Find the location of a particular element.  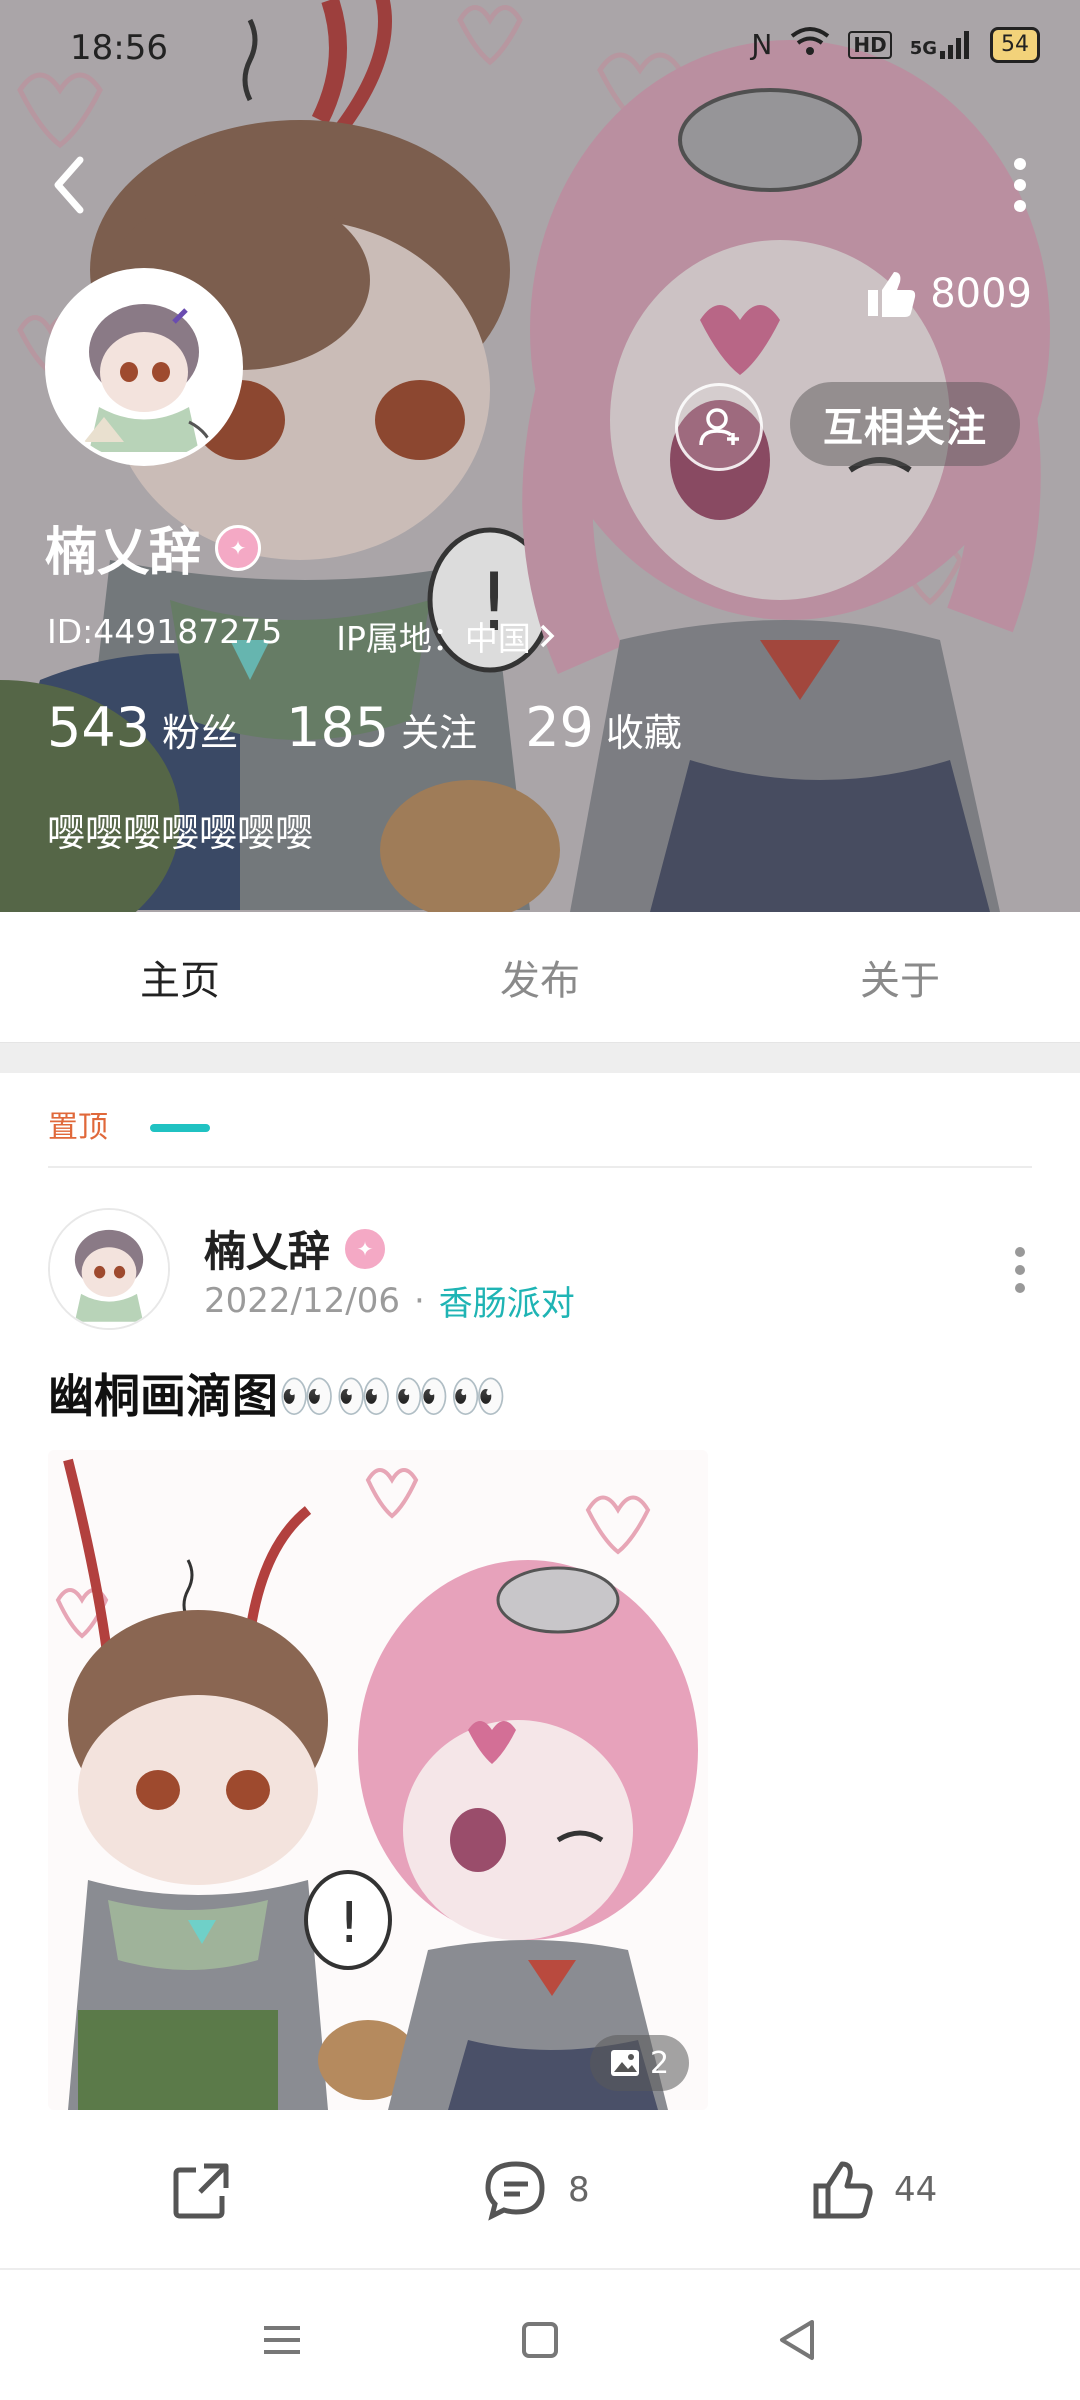

menu-button is located at coordinates (282, 2340).